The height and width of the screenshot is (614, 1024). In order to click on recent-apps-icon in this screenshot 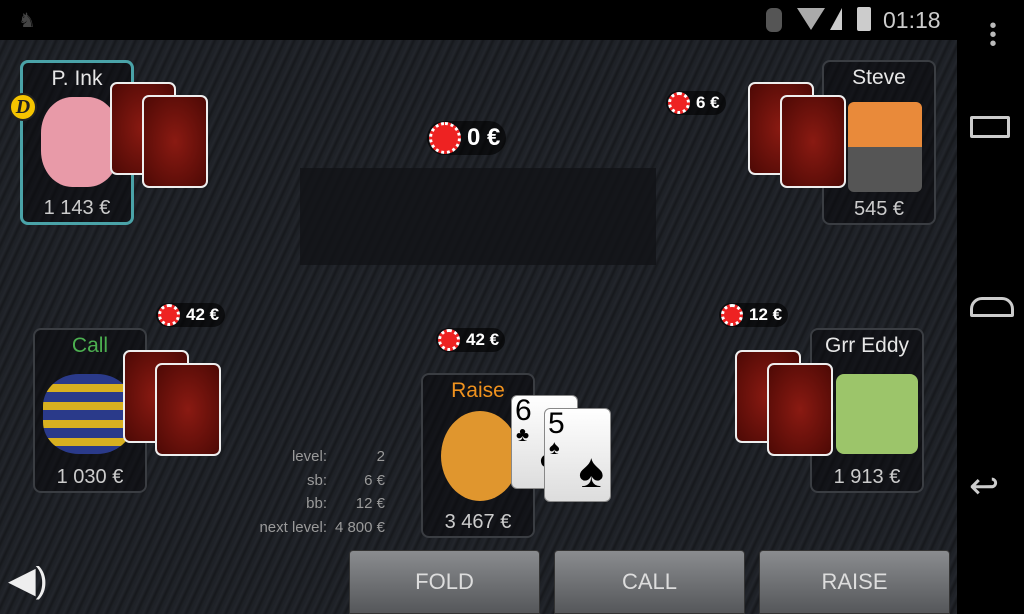, I will do `click(990, 127)`.